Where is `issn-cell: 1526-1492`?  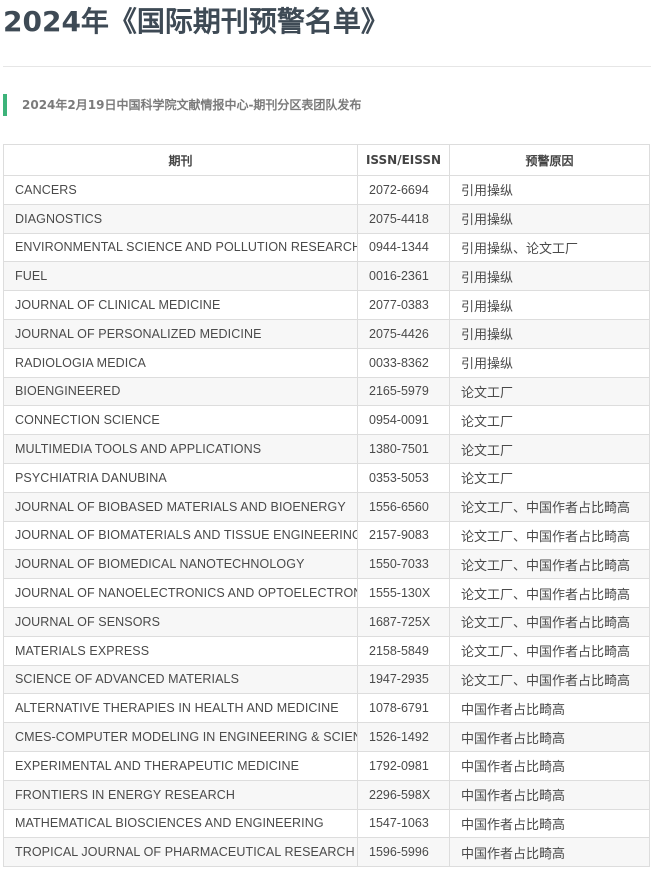 issn-cell: 1526-1492 is located at coordinates (403, 737).